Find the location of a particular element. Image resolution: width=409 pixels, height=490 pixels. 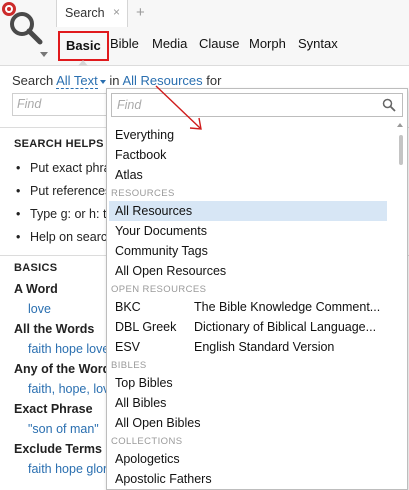

basics-example: "son of man" is located at coordinates (63, 429).